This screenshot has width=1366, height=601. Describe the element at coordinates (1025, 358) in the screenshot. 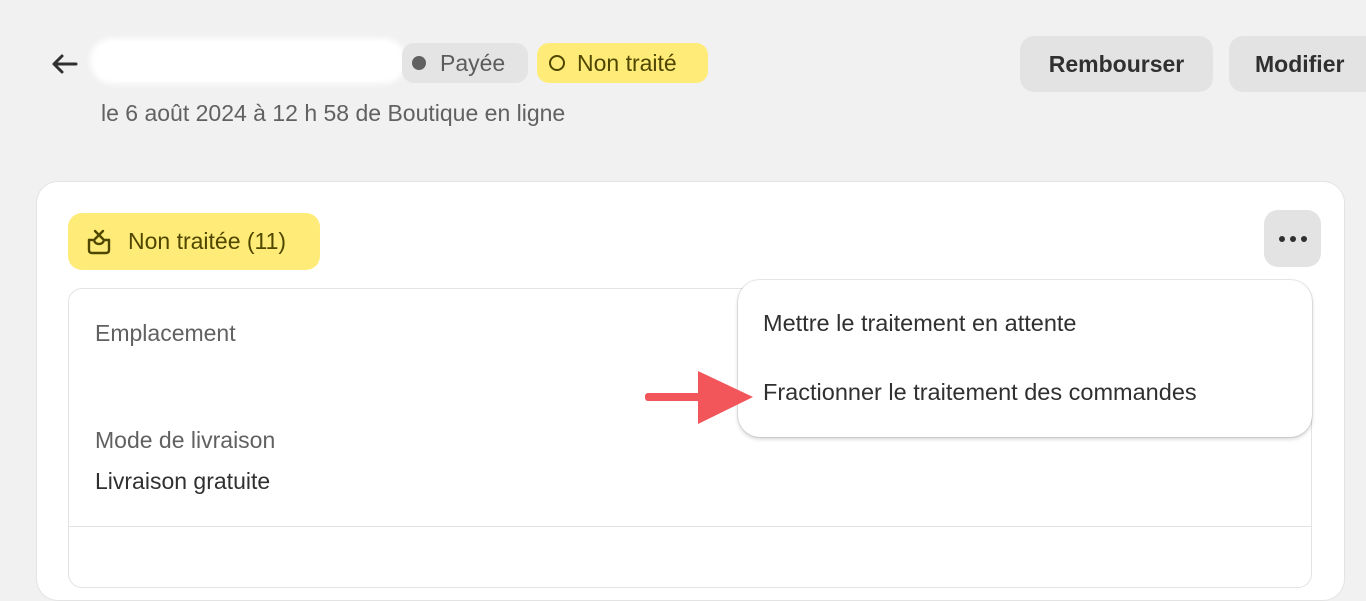

I see `more-actions-menu` at that location.